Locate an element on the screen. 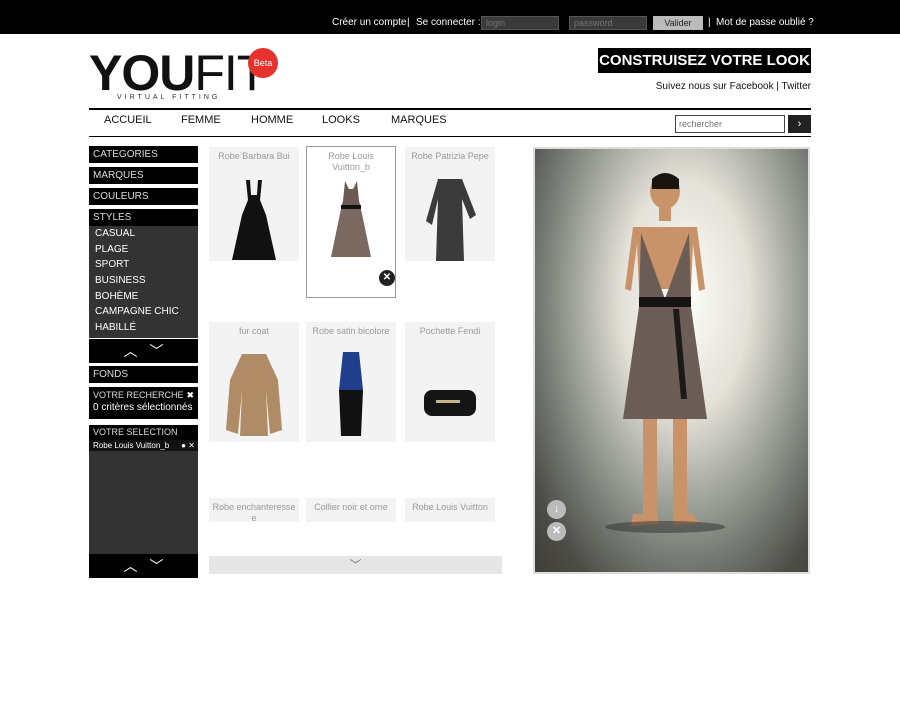  beta-badge: Beta is located at coordinates (263, 63).